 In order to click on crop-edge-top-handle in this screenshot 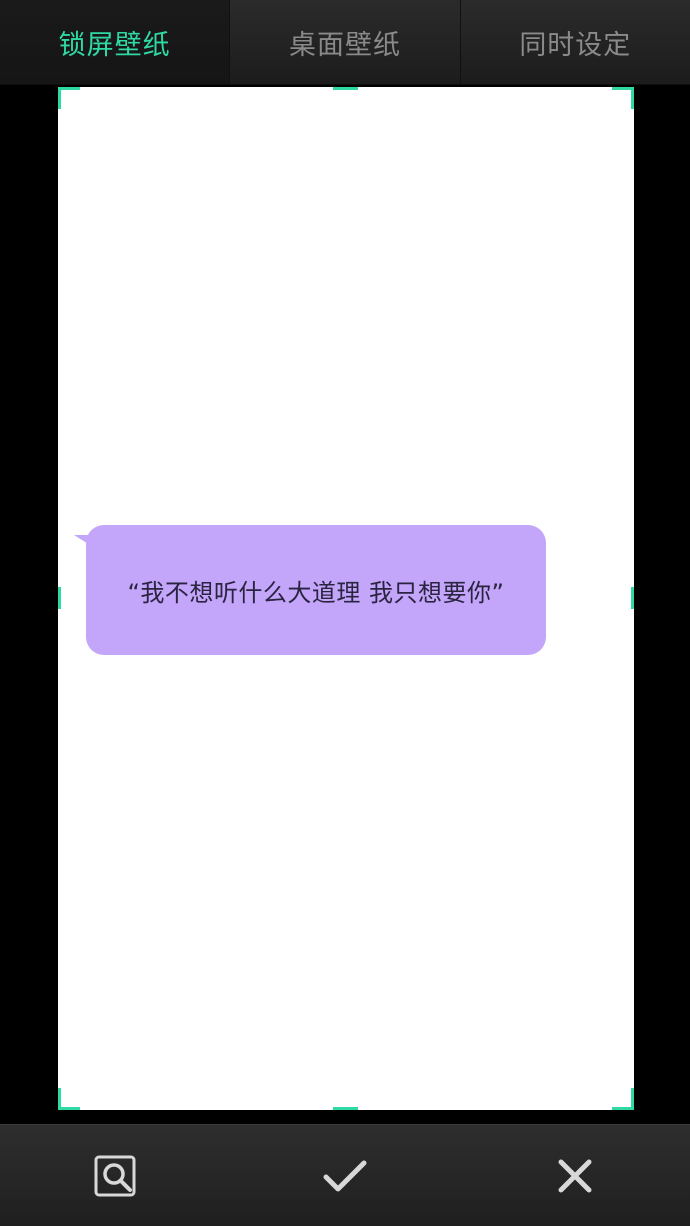, I will do `click(345, 88)`.